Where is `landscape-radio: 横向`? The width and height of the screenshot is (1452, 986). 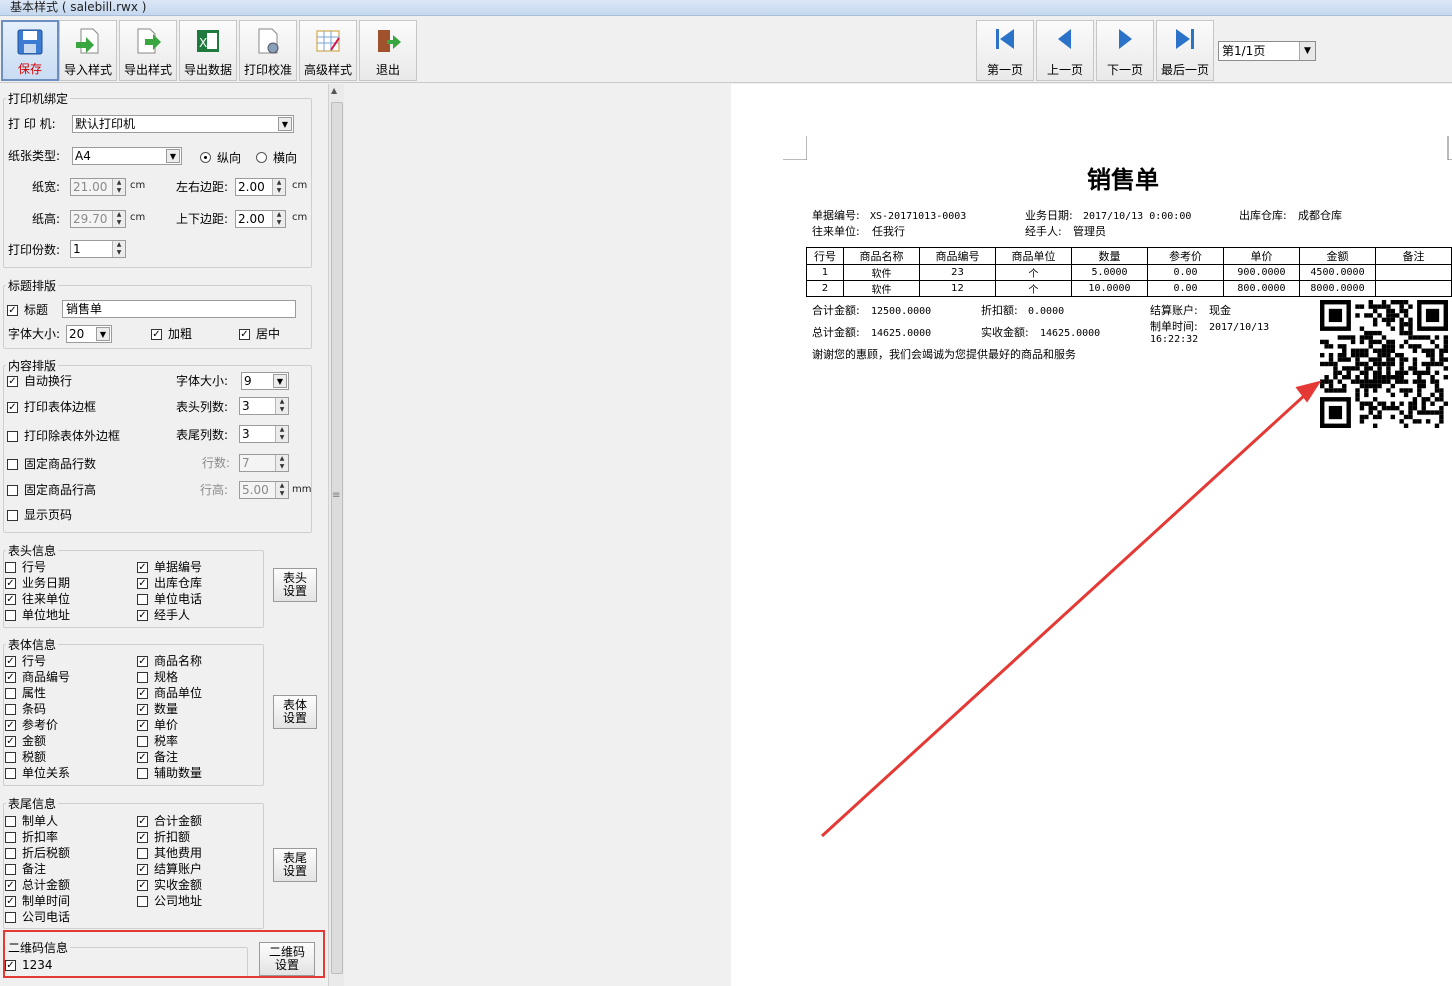 landscape-radio: 横向 is located at coordinates (276, 157).